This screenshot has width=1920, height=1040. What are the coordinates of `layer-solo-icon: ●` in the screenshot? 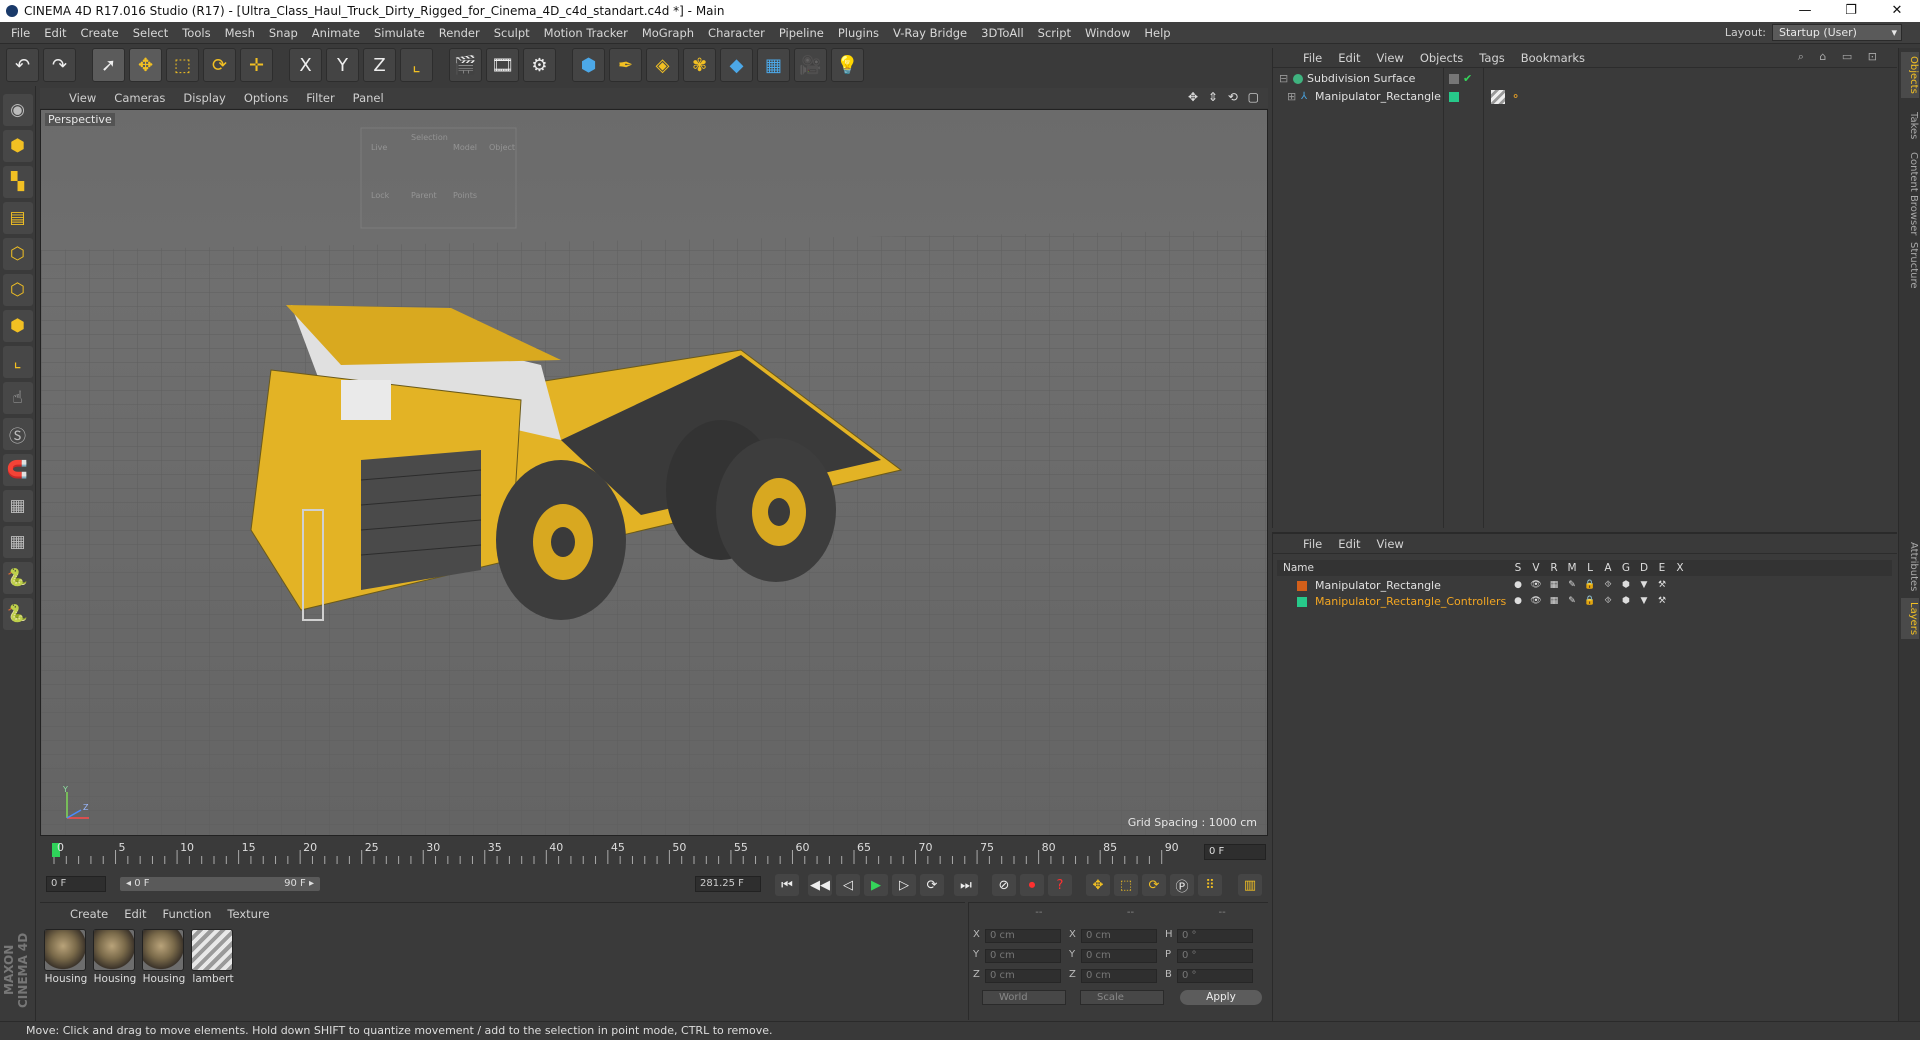 It's located at (1518, 601).